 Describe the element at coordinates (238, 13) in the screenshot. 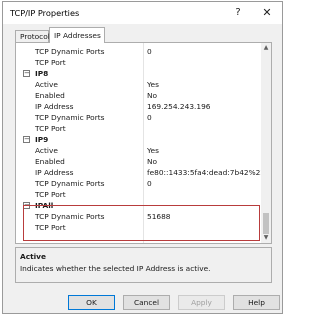

I see `help-icon: ?` at that location.